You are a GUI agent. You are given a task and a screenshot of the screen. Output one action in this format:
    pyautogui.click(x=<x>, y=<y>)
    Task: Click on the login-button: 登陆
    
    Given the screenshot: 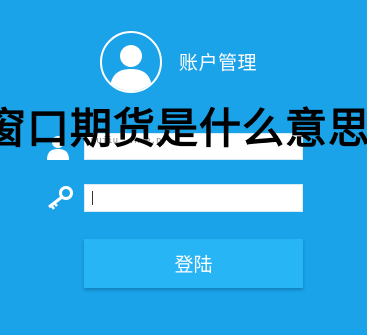 What is the action you would take?
    pyautogui.click(x=193, y=263)
    